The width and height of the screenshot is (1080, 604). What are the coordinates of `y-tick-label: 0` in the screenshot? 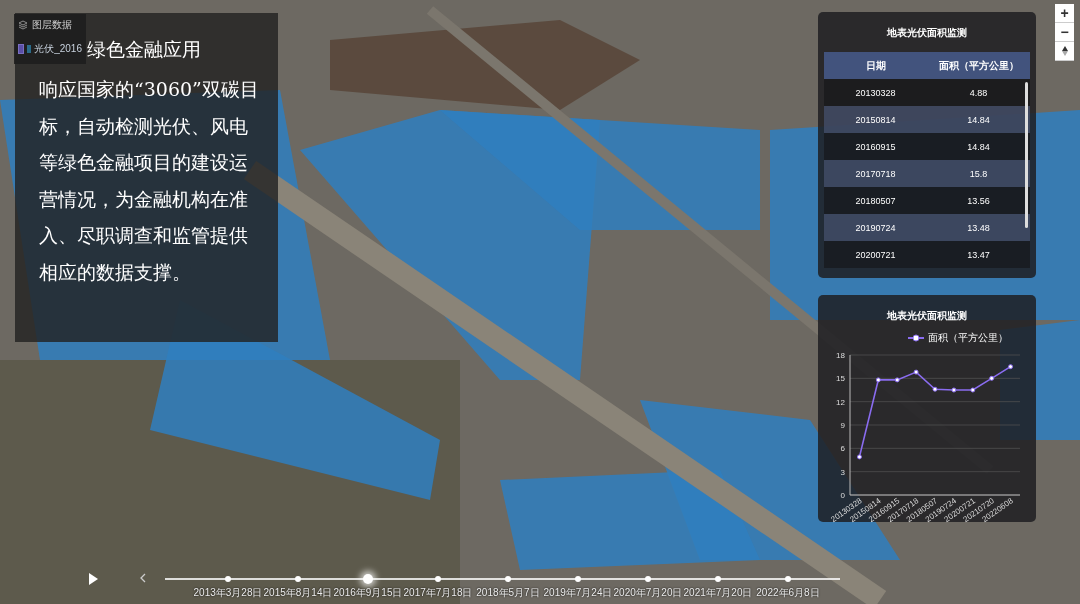 It's located at (842, 495).